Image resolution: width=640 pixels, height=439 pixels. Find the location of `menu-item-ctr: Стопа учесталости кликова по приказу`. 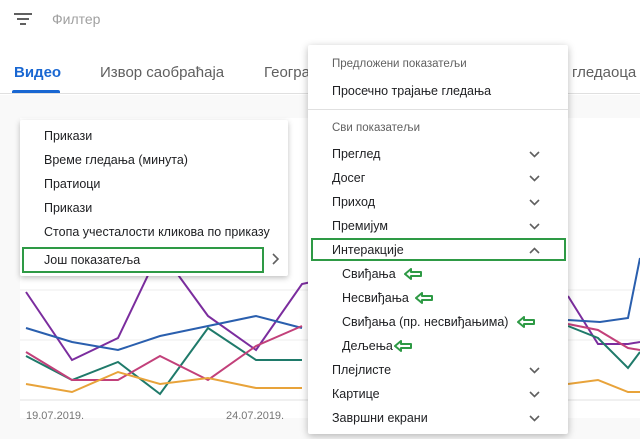

menu-item-ctr: Стопа учесталости кликова по приказу is located at coordinates (157, 232).